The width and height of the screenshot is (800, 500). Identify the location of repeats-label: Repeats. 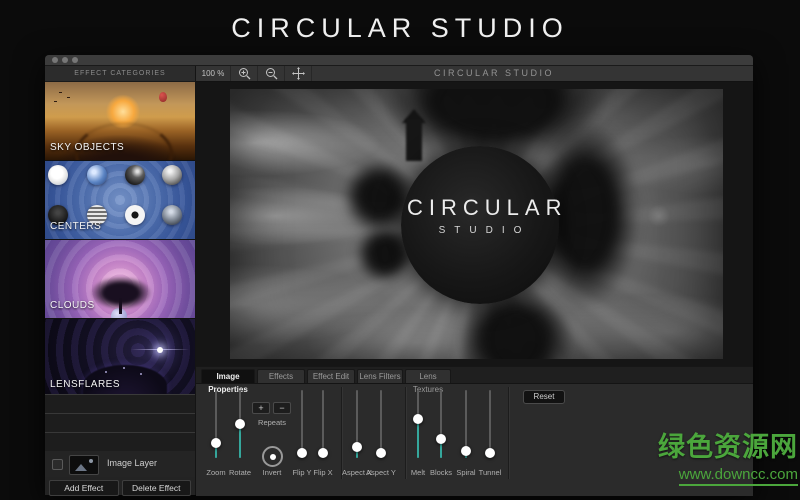
(272, 422).